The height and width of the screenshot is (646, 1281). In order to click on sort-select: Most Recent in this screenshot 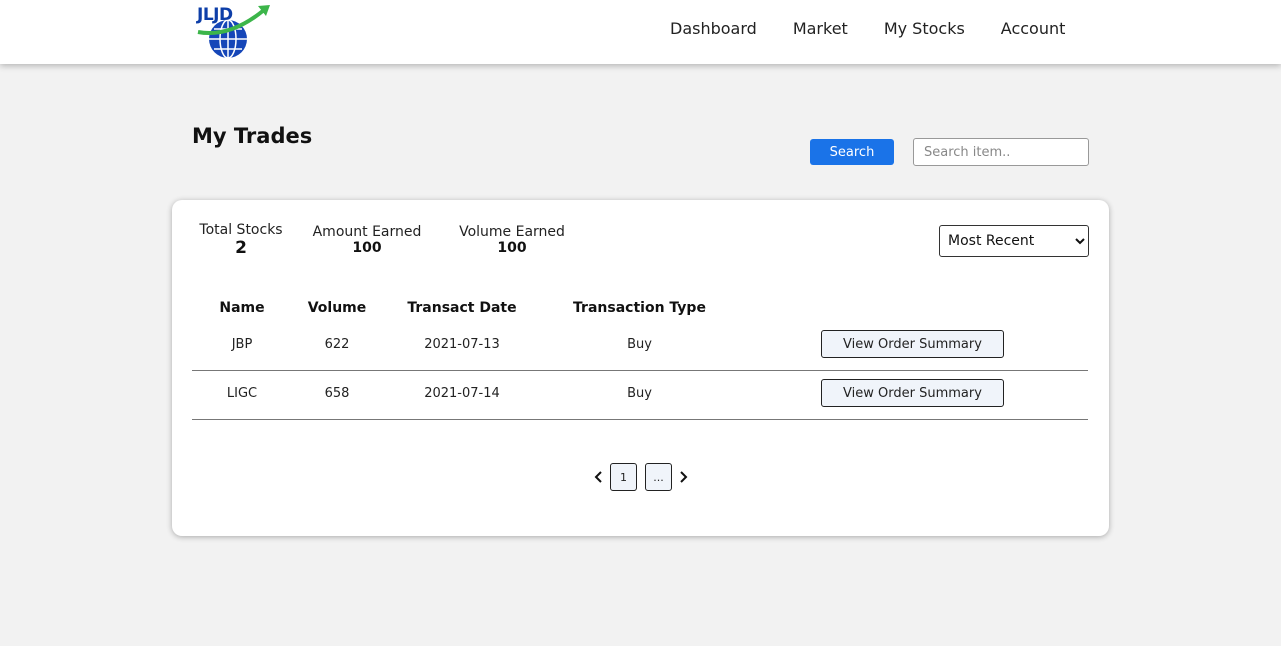, I will do `click(1014, 241)`.